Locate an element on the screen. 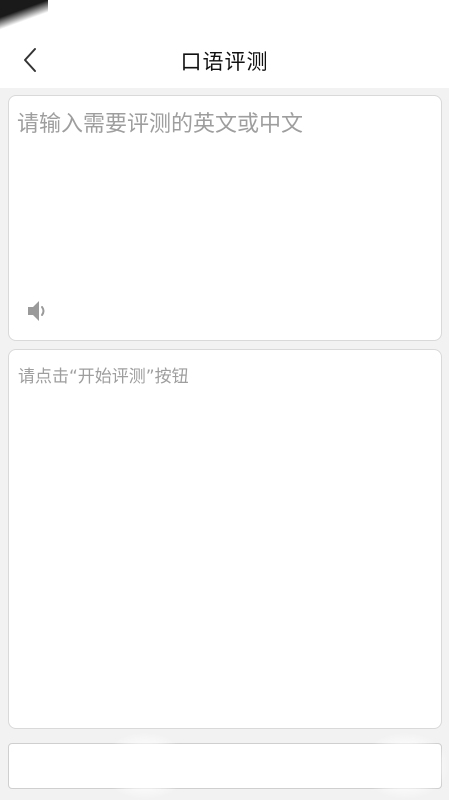 The width and height of the screenshot is (449, 800). play-audio-button is located at coordinates (38, 311).